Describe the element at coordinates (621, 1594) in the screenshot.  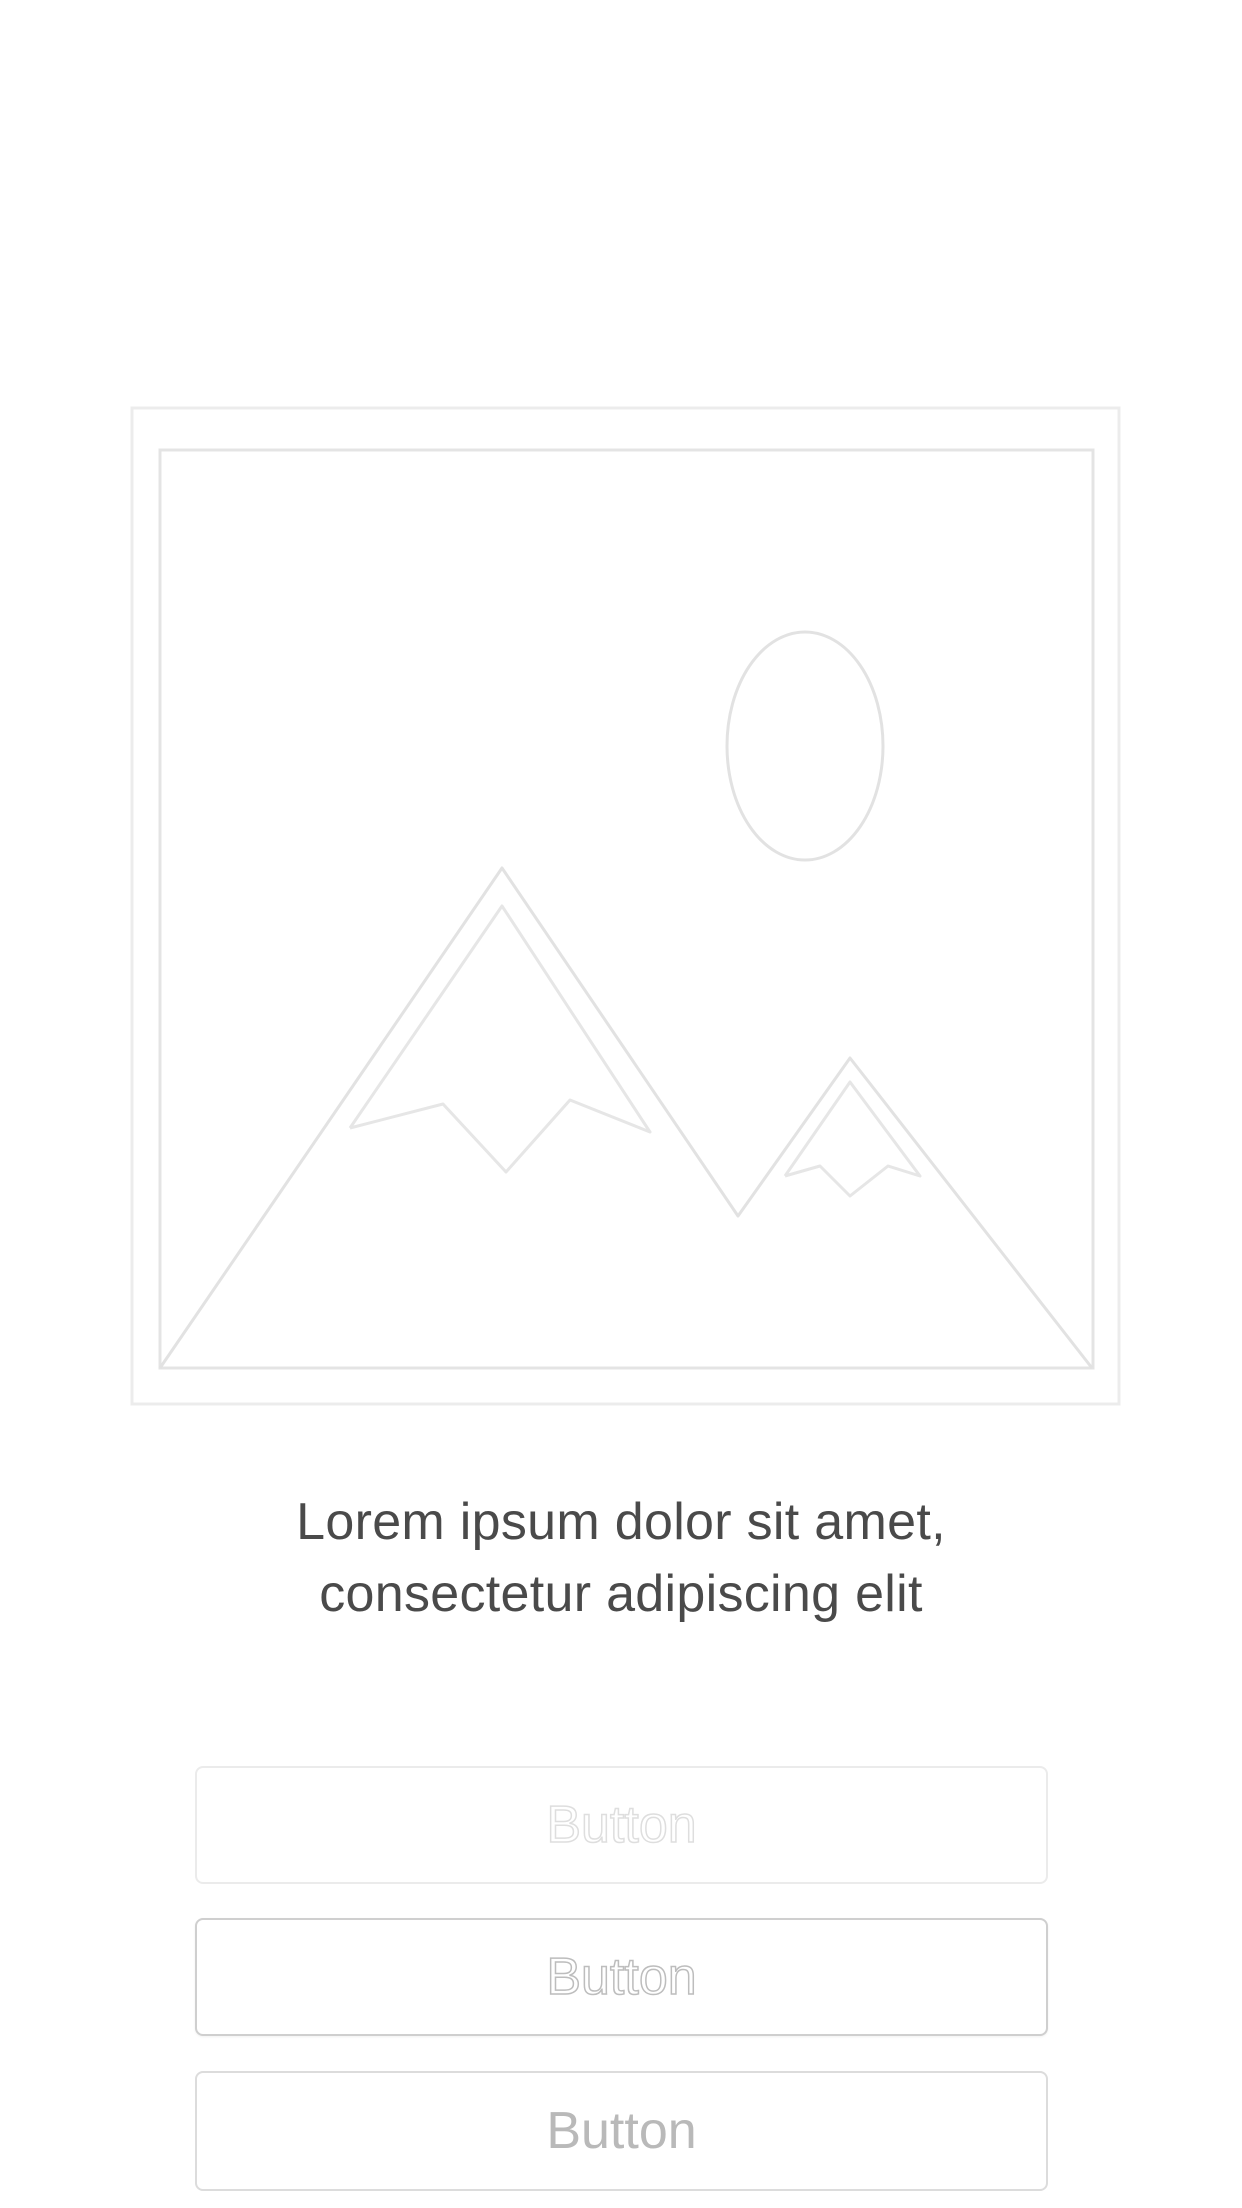
I see `caption-line-2: consectetur adipiscing elit` at that location.